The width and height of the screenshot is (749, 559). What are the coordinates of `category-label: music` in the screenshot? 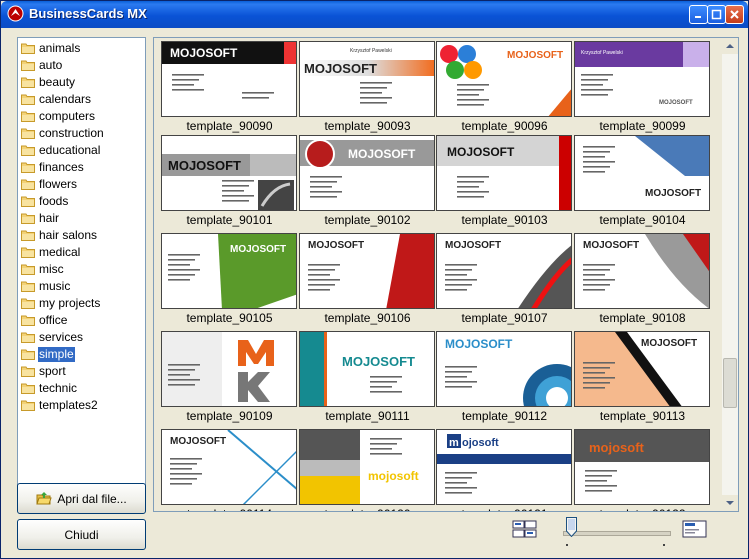 It's located at (55, 285).